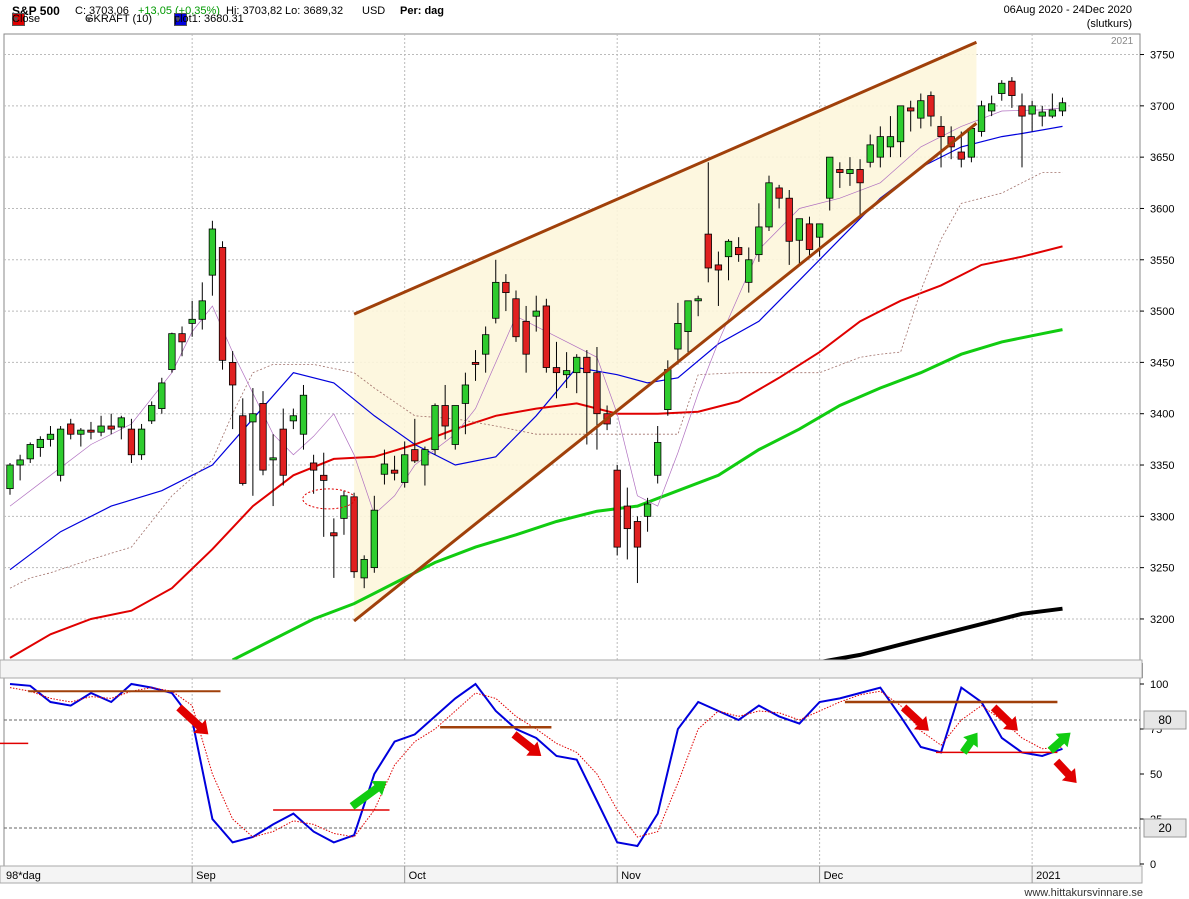 The image size is (1189, 899). Describe the element at coordinates (1156, 775) in the screenshot. I see `y-tick-label: 50` at that location.